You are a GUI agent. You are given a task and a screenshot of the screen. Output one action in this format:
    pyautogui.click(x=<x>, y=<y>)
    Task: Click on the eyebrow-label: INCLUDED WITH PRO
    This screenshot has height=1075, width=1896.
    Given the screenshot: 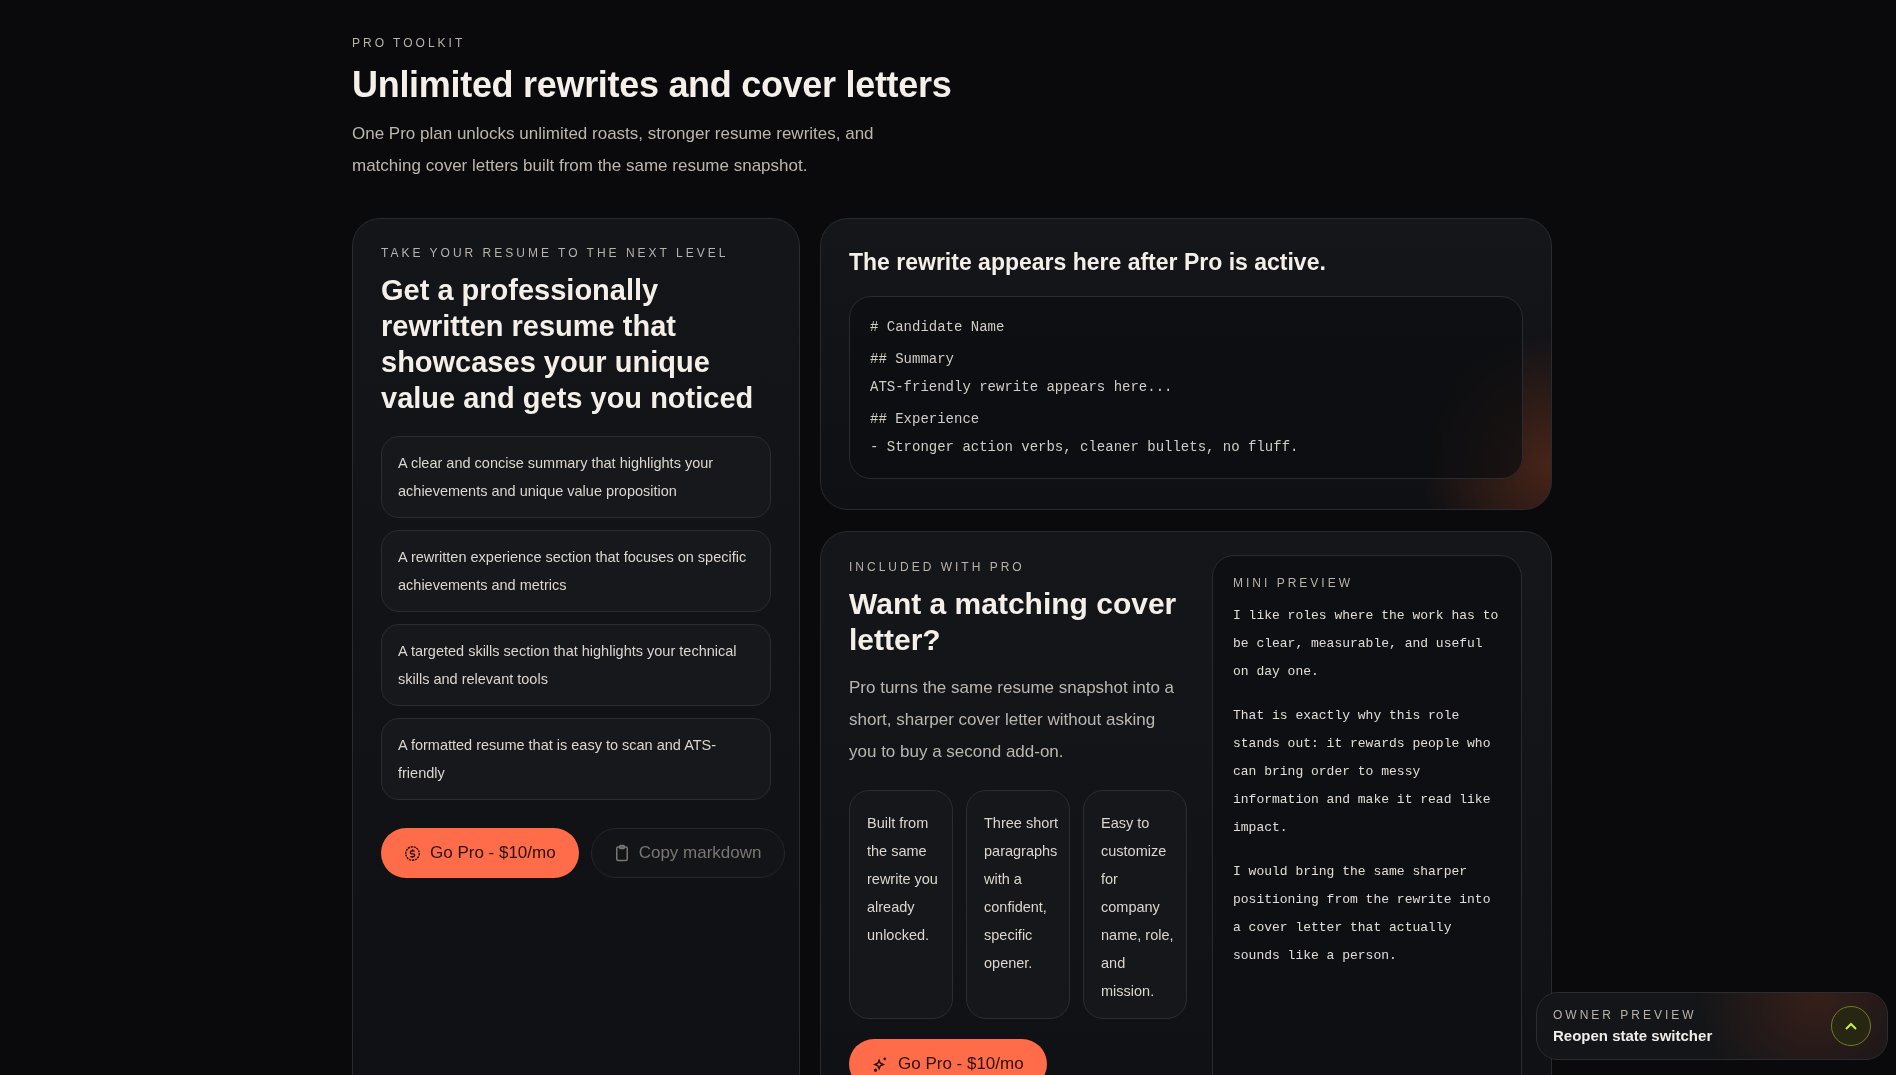 What is the action you would take?
    pyautogui.click(x=937, y=567)
    